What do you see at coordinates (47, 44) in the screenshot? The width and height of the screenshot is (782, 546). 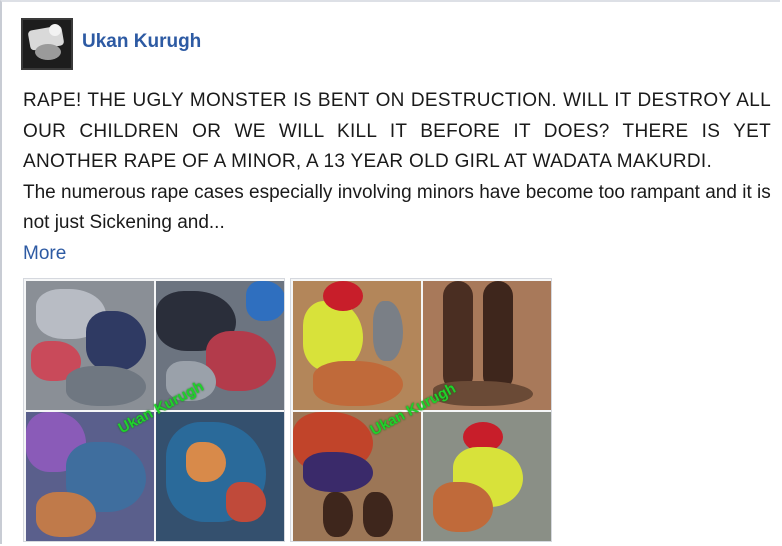 I see `avatar` at bounding box center [47, 44].